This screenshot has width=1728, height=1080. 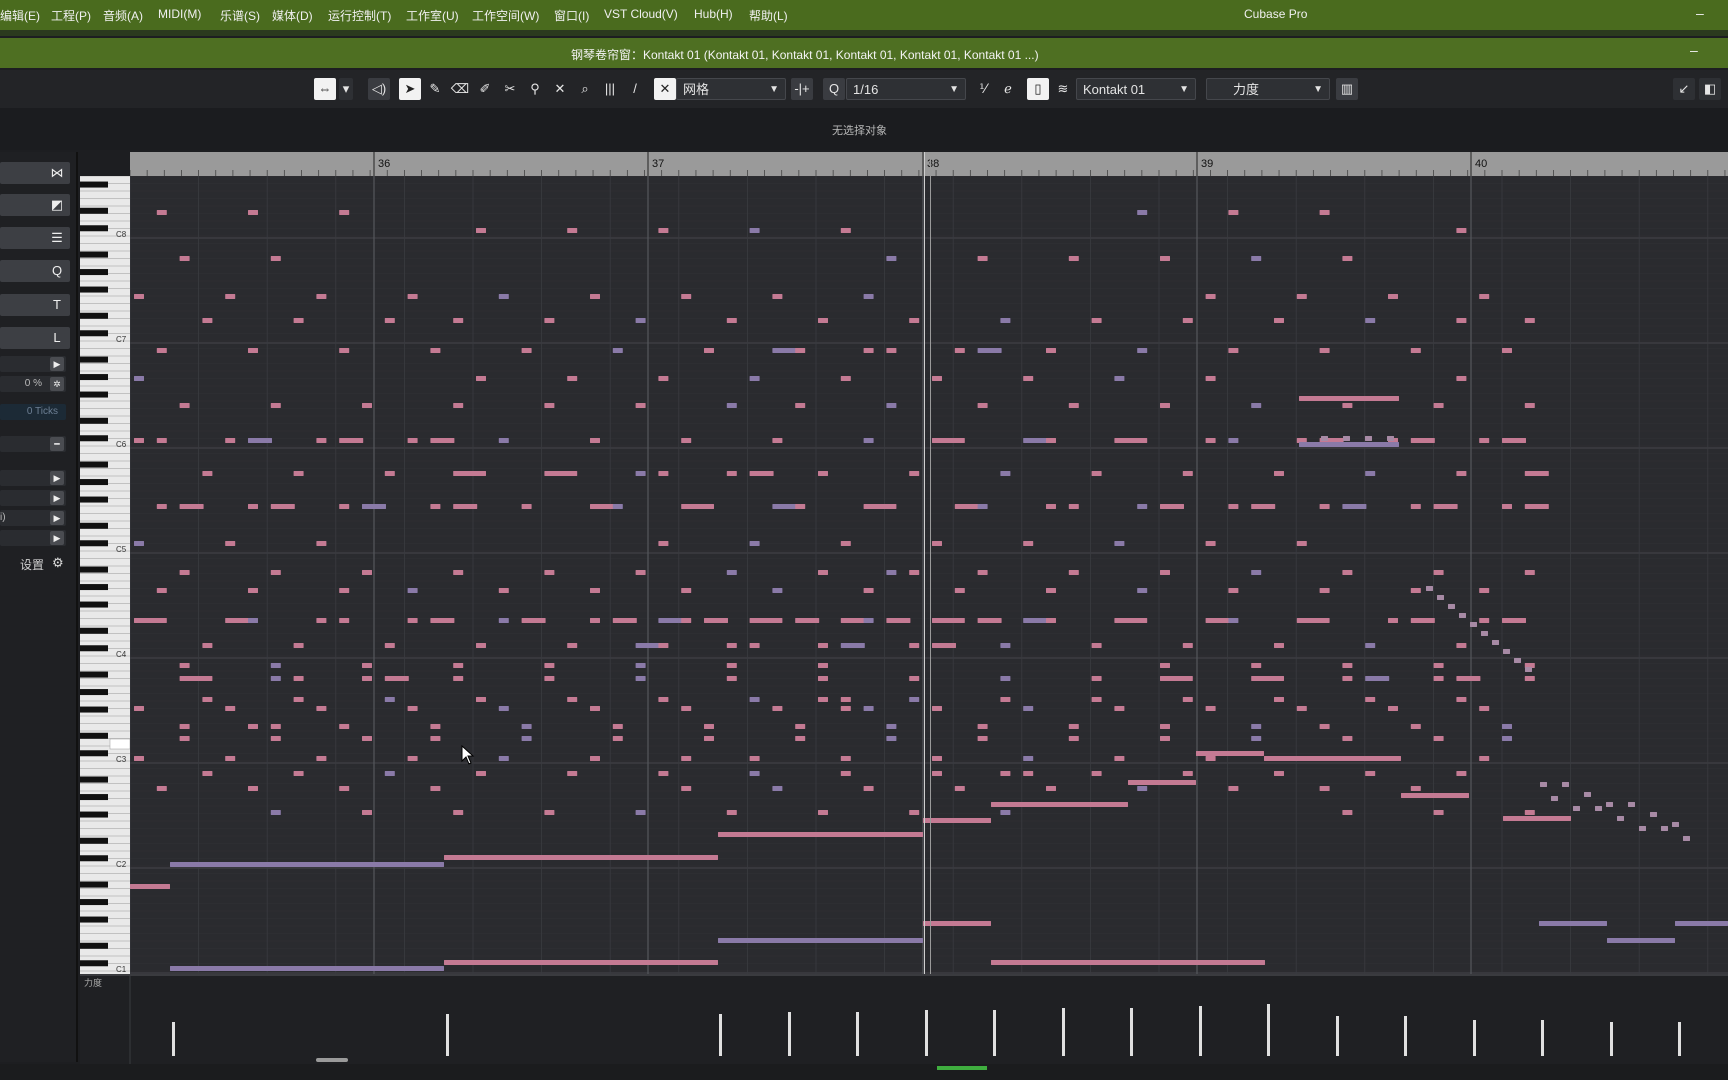 I want to click on bar-39: 39, so click(x=1207, y=164).